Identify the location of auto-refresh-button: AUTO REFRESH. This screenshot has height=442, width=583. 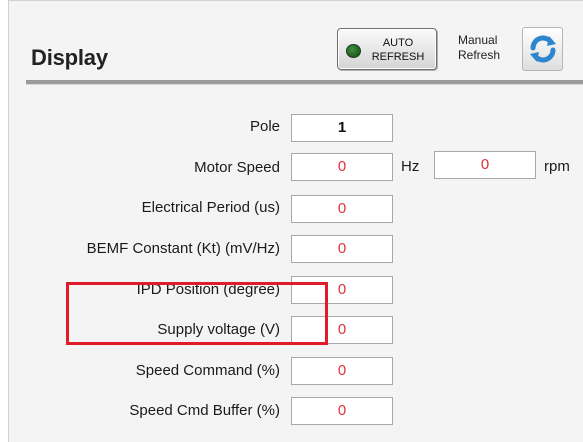
(387, 49).